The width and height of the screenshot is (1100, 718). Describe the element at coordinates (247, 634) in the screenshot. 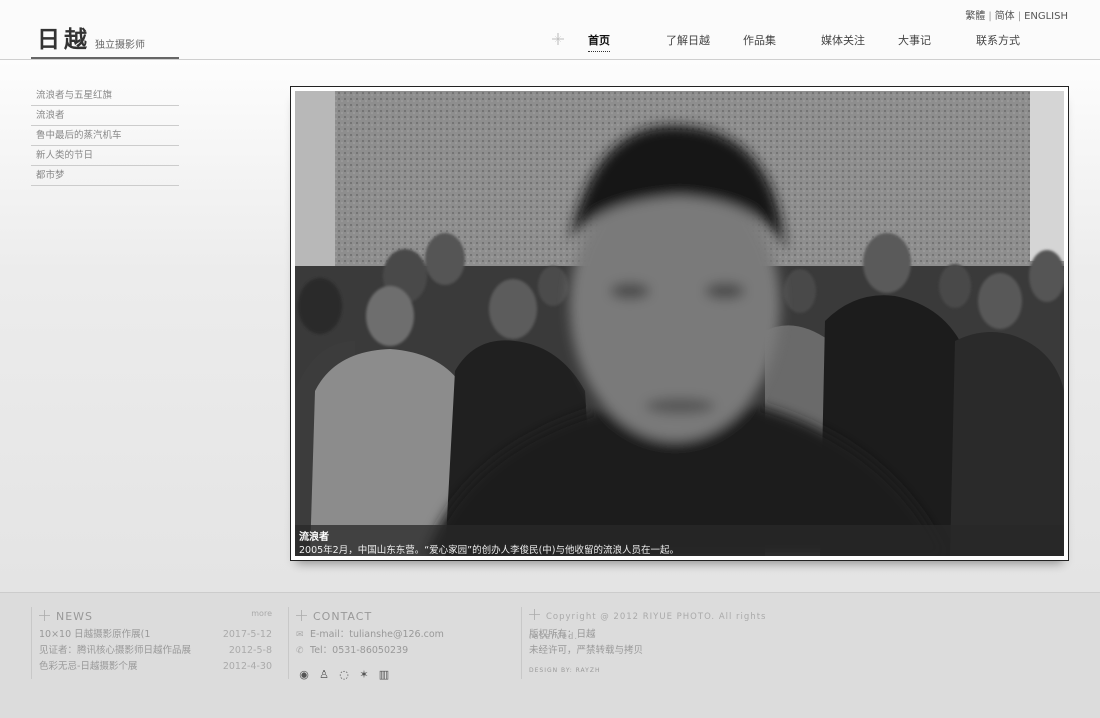

I see `news-item-date: 2017-5-12` at that location.